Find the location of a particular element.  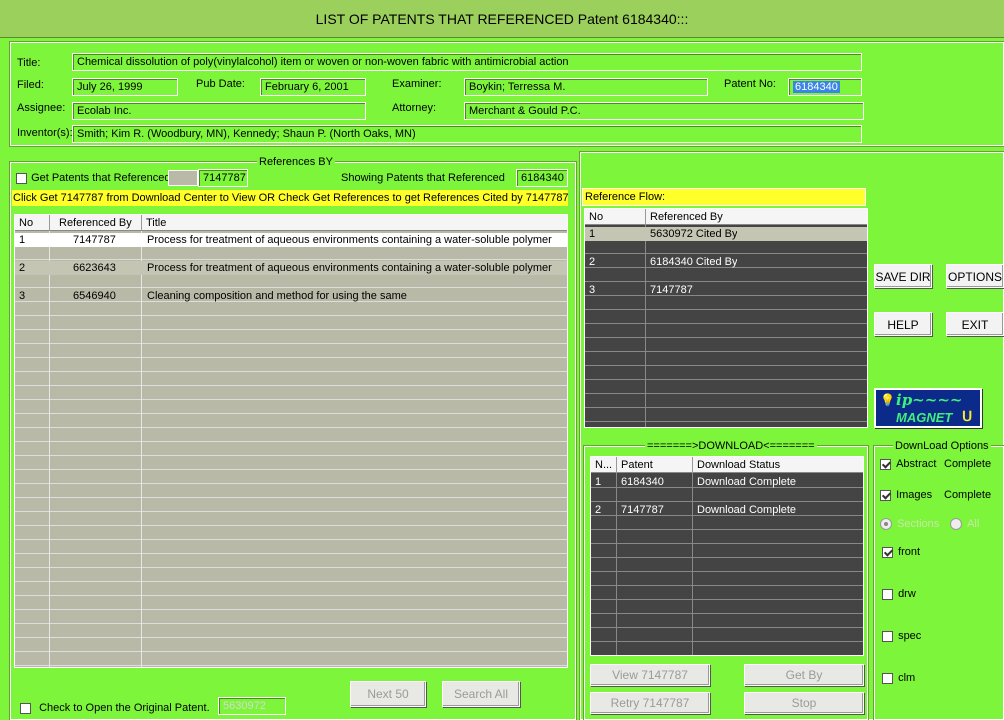

search-all-button: Search All is located at coordinates (481, 694).